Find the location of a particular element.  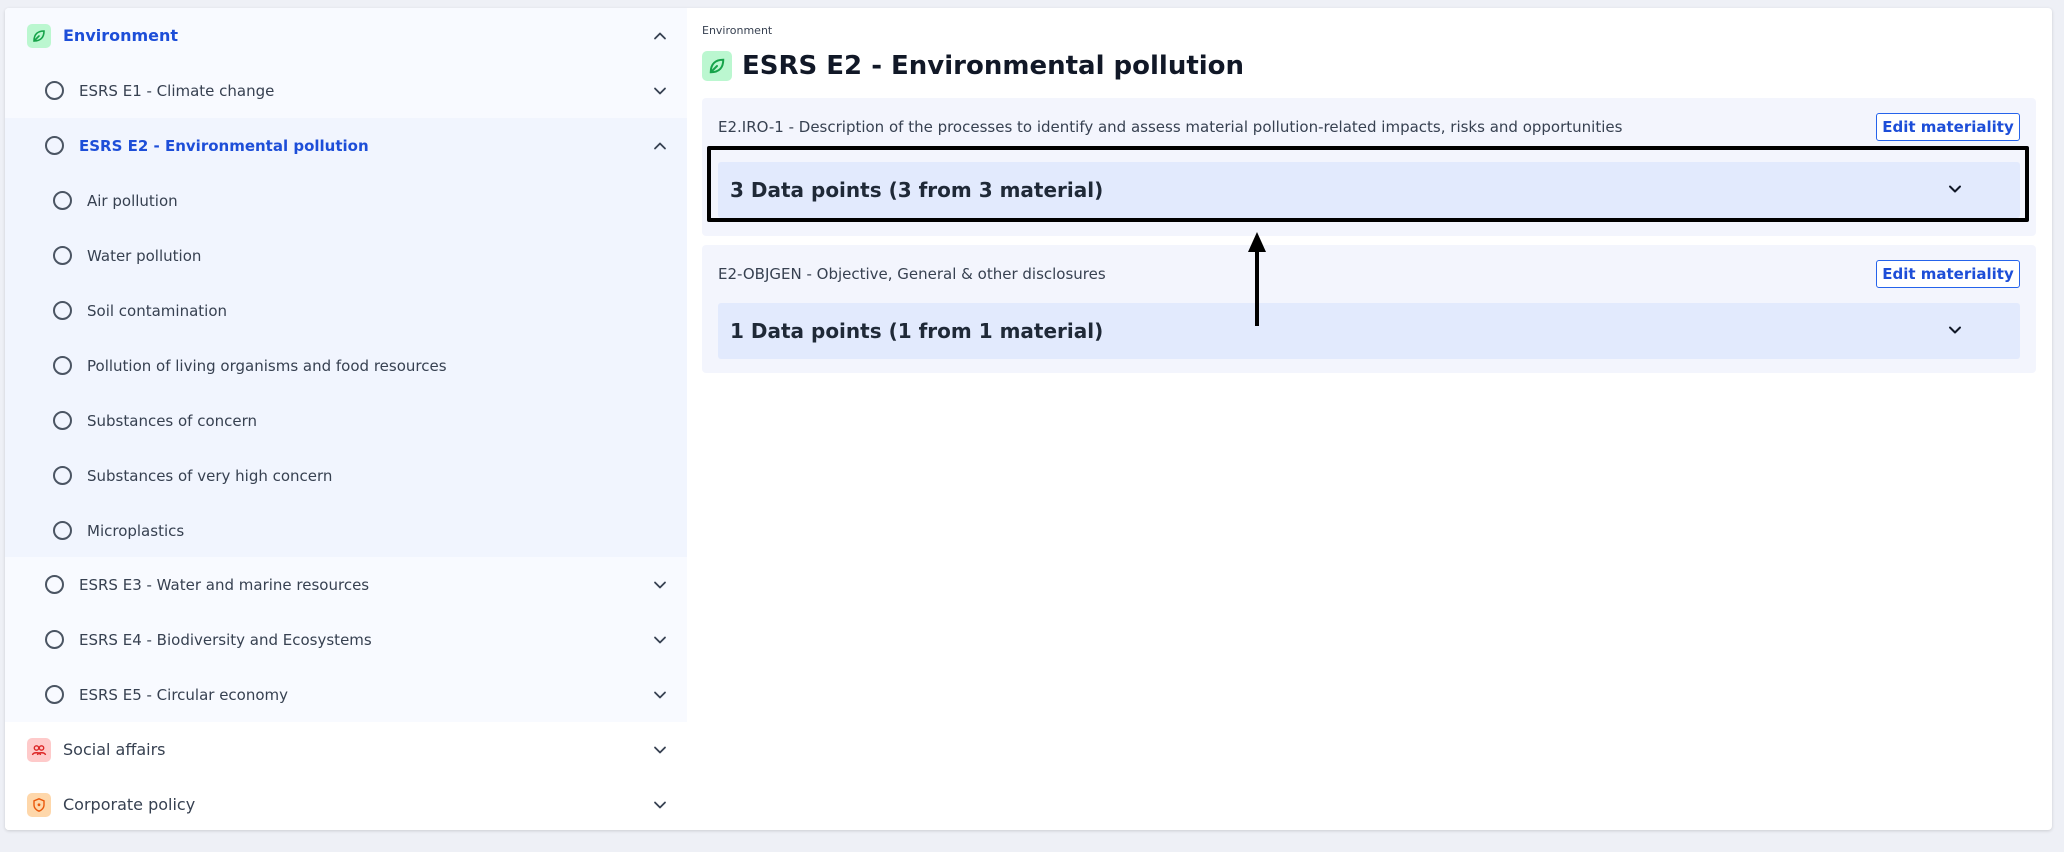

sidebar-standard-e3: ESRS E3 - Water and marine resources is located at coordinates (346, 584).